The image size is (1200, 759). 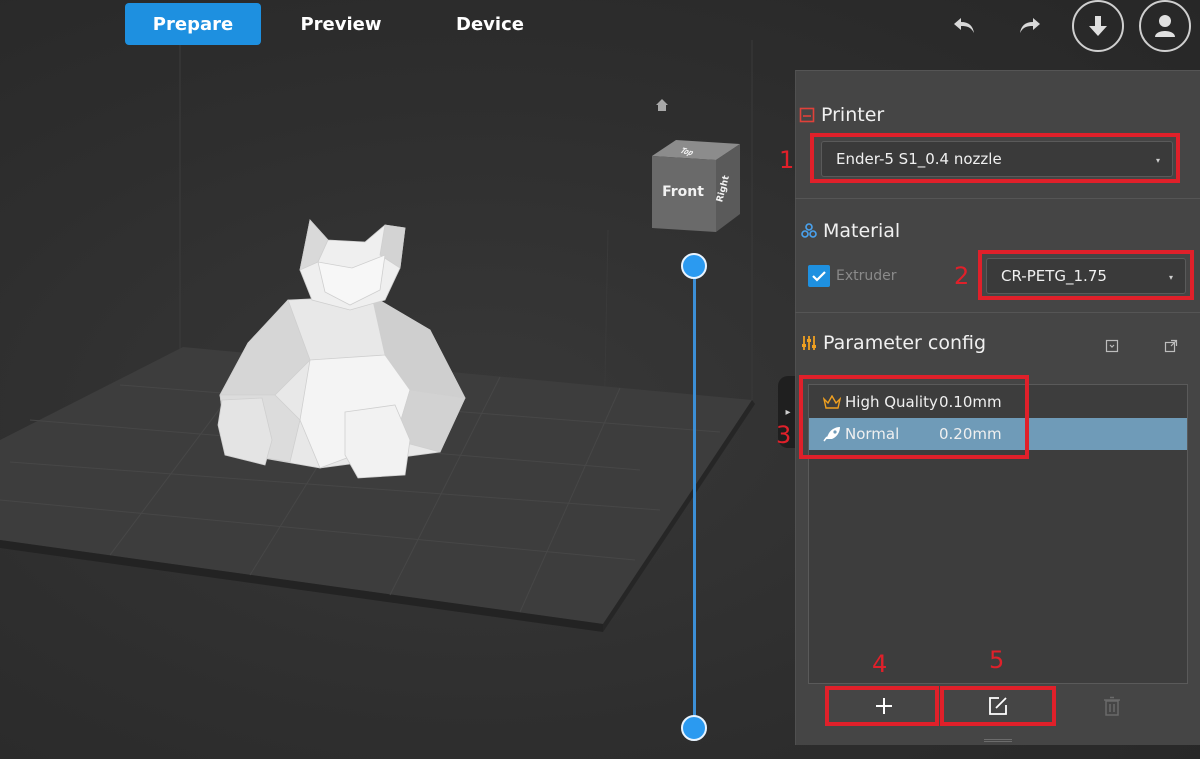 I want to click on material-section-title: Material, so click(x=850, y=231).